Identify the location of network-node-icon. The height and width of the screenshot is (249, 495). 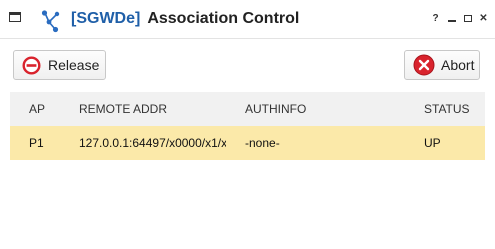
(50, 21).